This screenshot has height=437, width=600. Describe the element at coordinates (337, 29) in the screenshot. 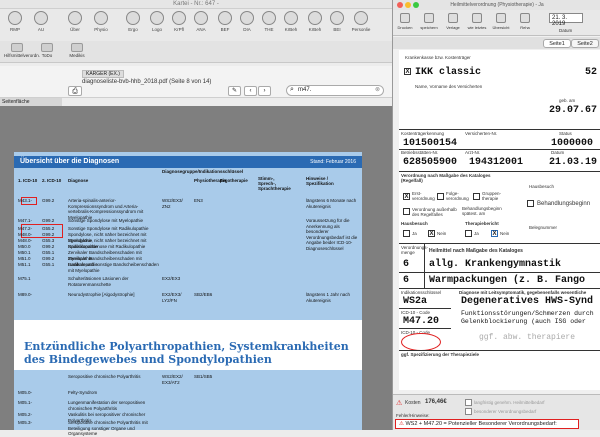

I see `toolbar-button-label: BEI` at that location.